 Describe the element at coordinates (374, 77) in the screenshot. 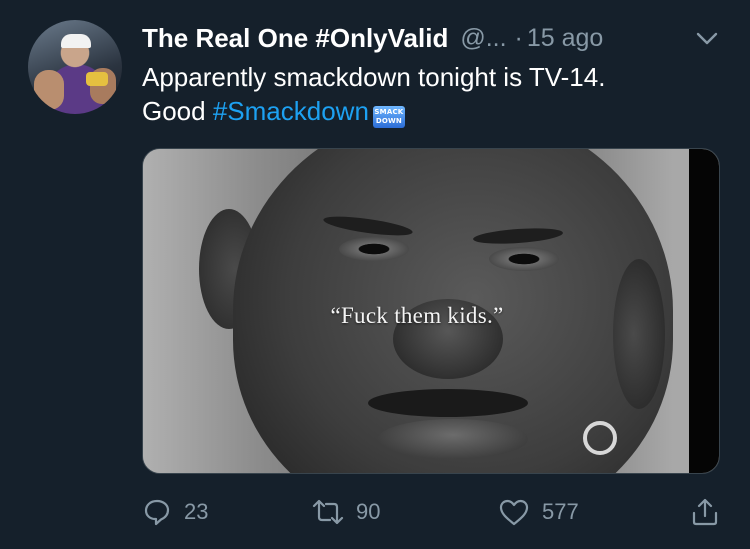

I see `tweet-text-line-1: Apparently smackdown tonight is TV-14.` at that location.